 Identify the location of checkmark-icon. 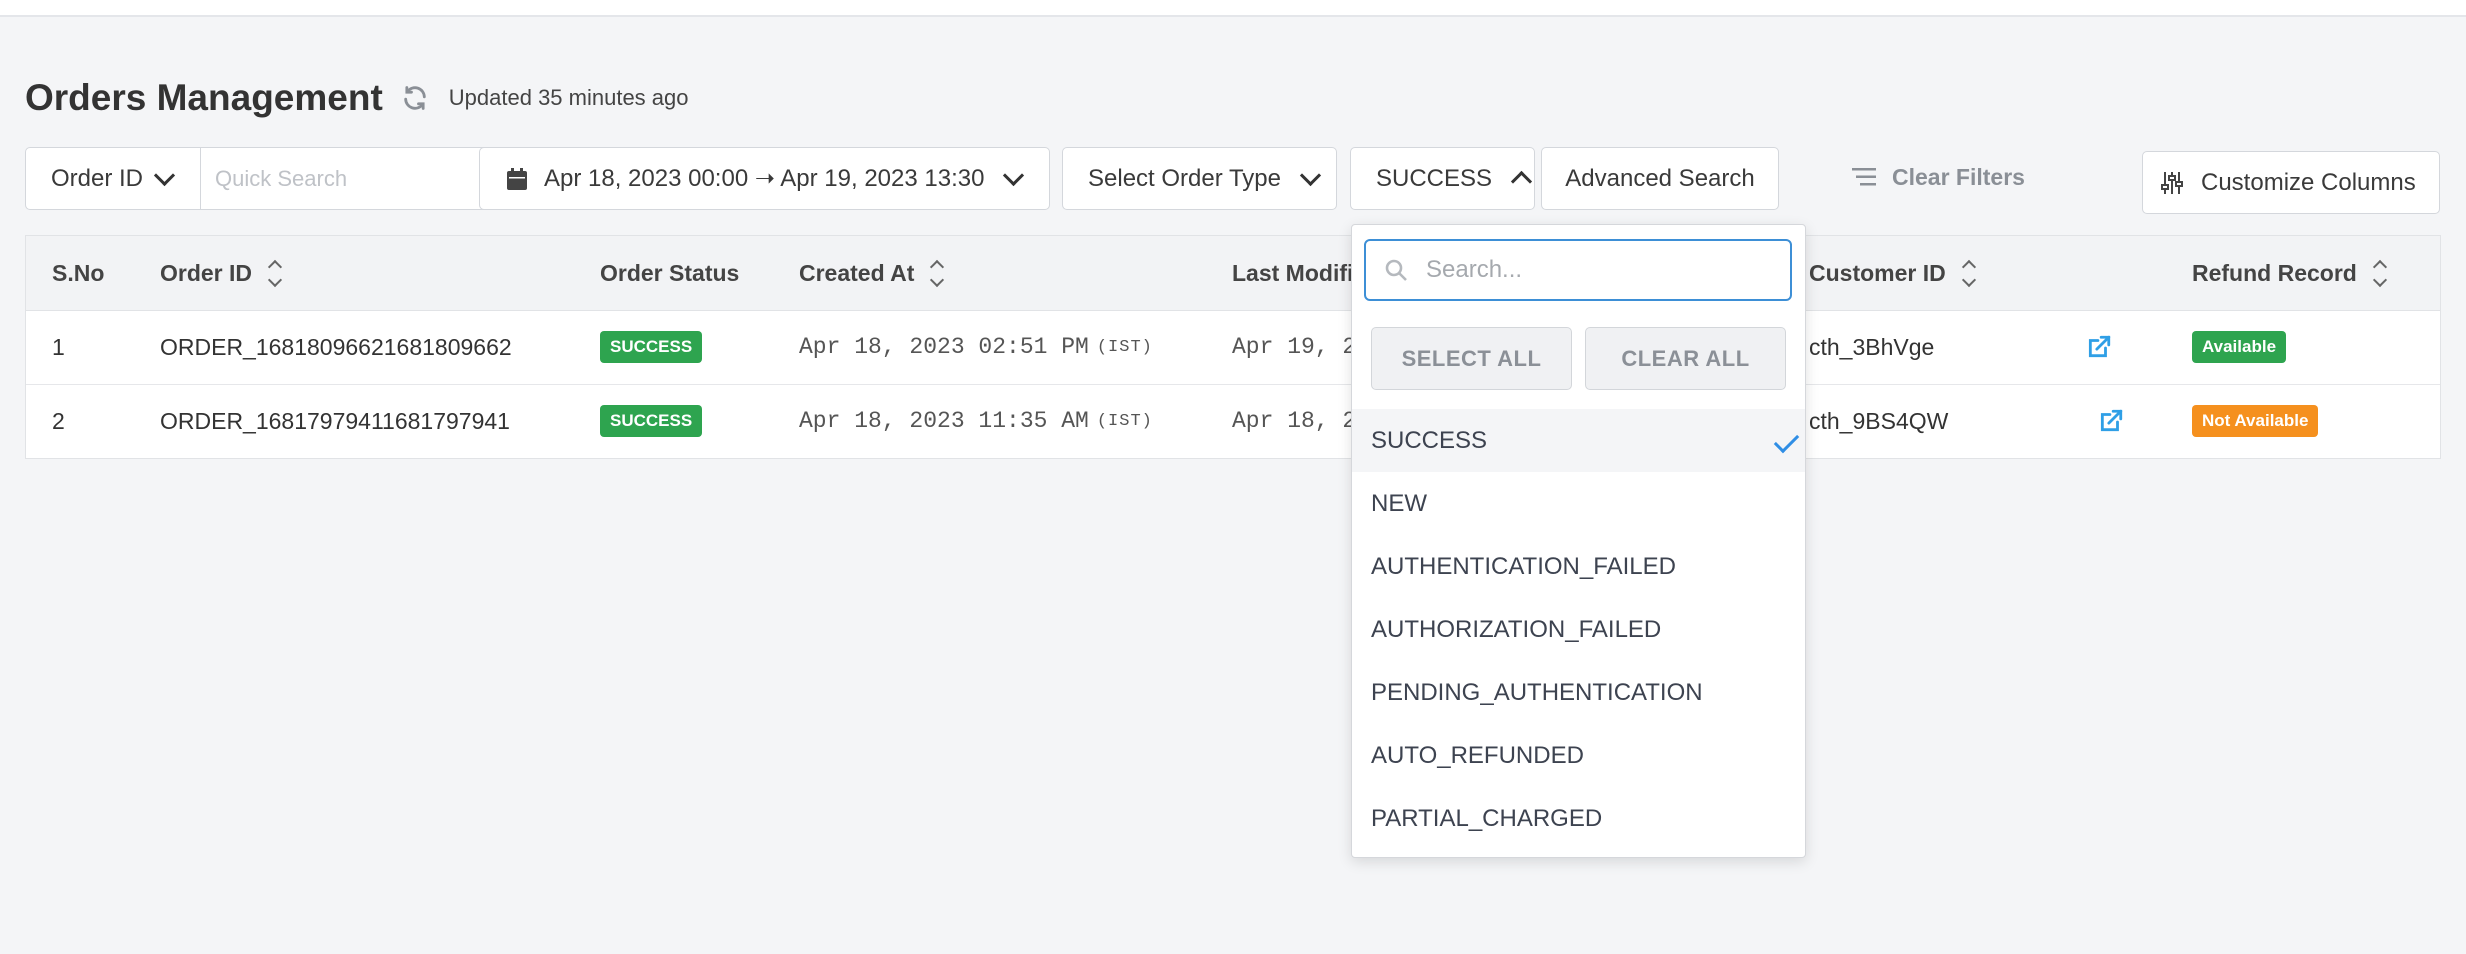
(1786, 440).